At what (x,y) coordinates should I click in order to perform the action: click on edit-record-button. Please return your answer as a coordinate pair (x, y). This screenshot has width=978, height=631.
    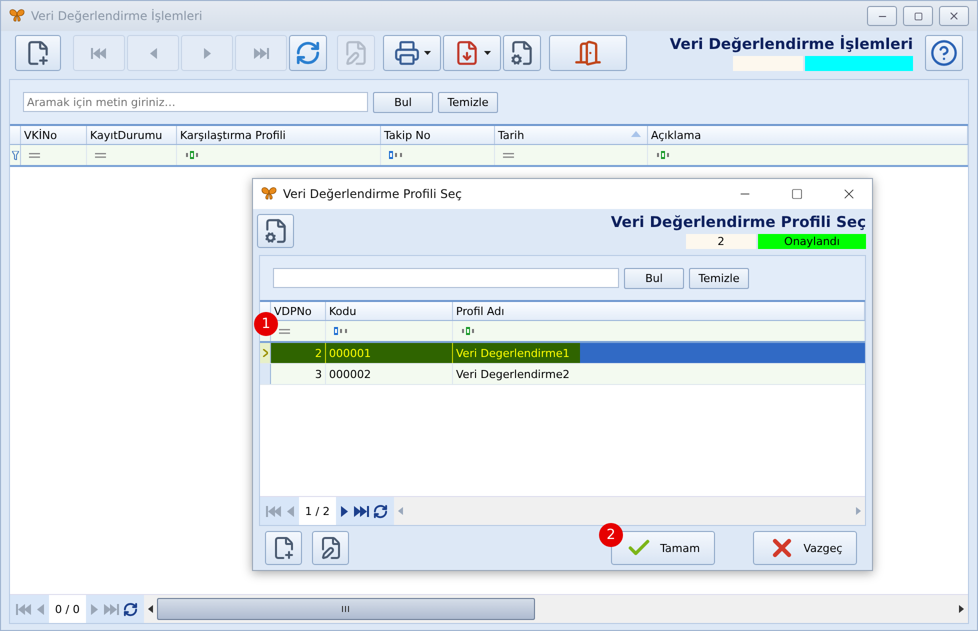
    Looking at the image, I should click on (330, 548).